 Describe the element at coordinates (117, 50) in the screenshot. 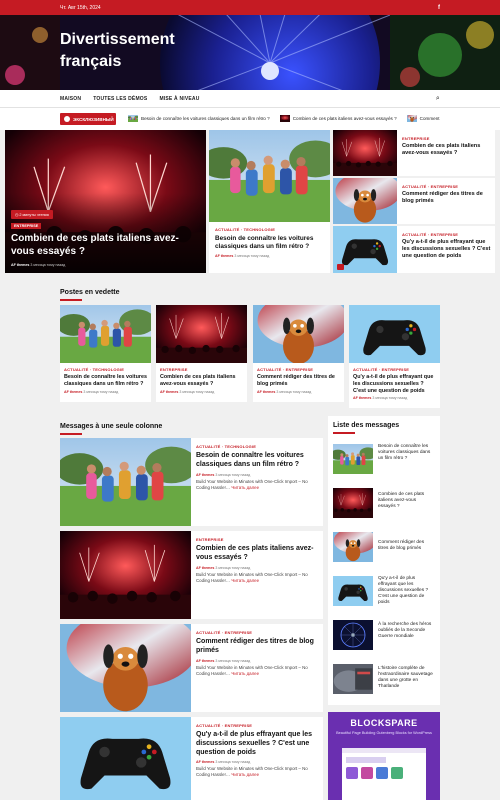

I see `site-title: Divertissement français` at that location.